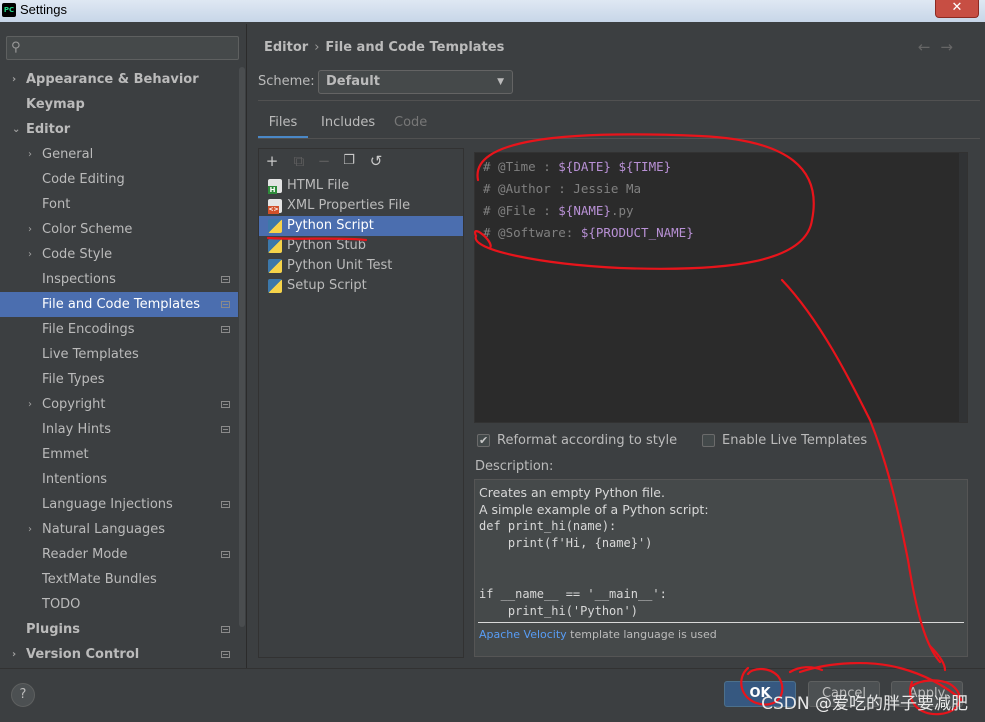 The height and width of the screenshot is (722, 985). I want to click on sidebar-item-textmate-bundles: TextMate Bundles, so click(119, 579).